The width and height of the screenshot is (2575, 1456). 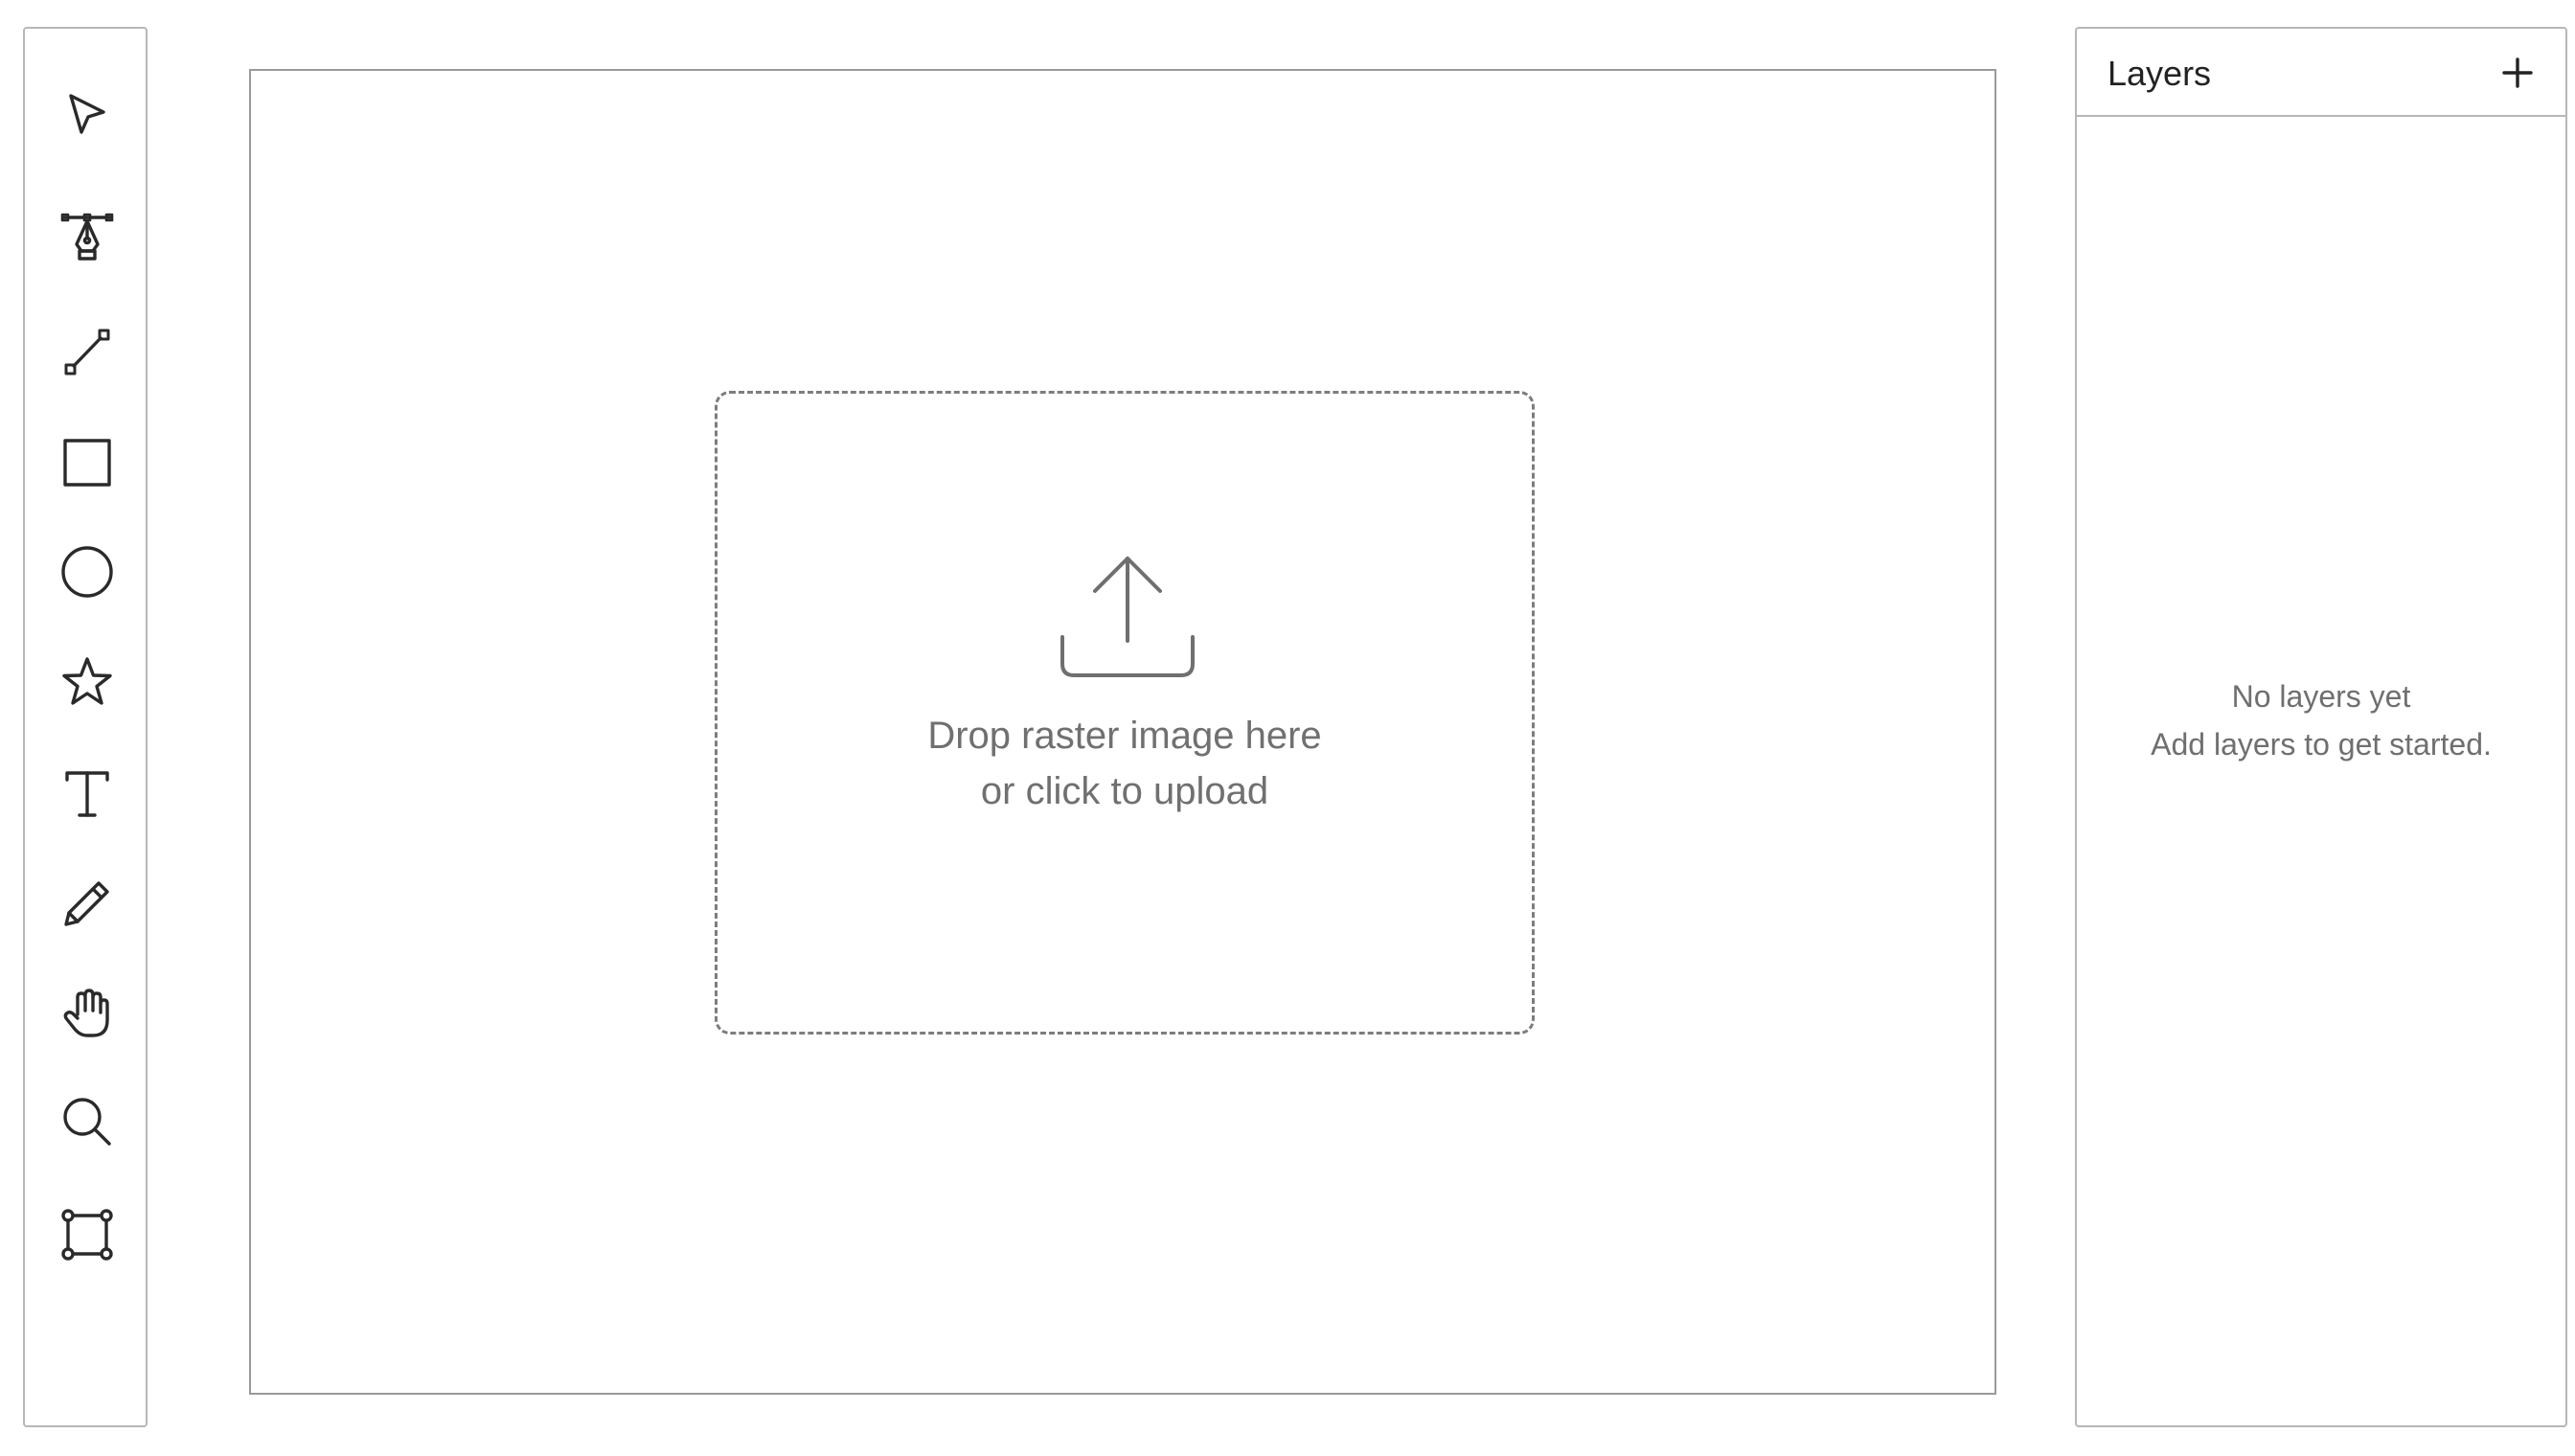 I want to click on layers-title: Layers, so click(x=2160, y=74).